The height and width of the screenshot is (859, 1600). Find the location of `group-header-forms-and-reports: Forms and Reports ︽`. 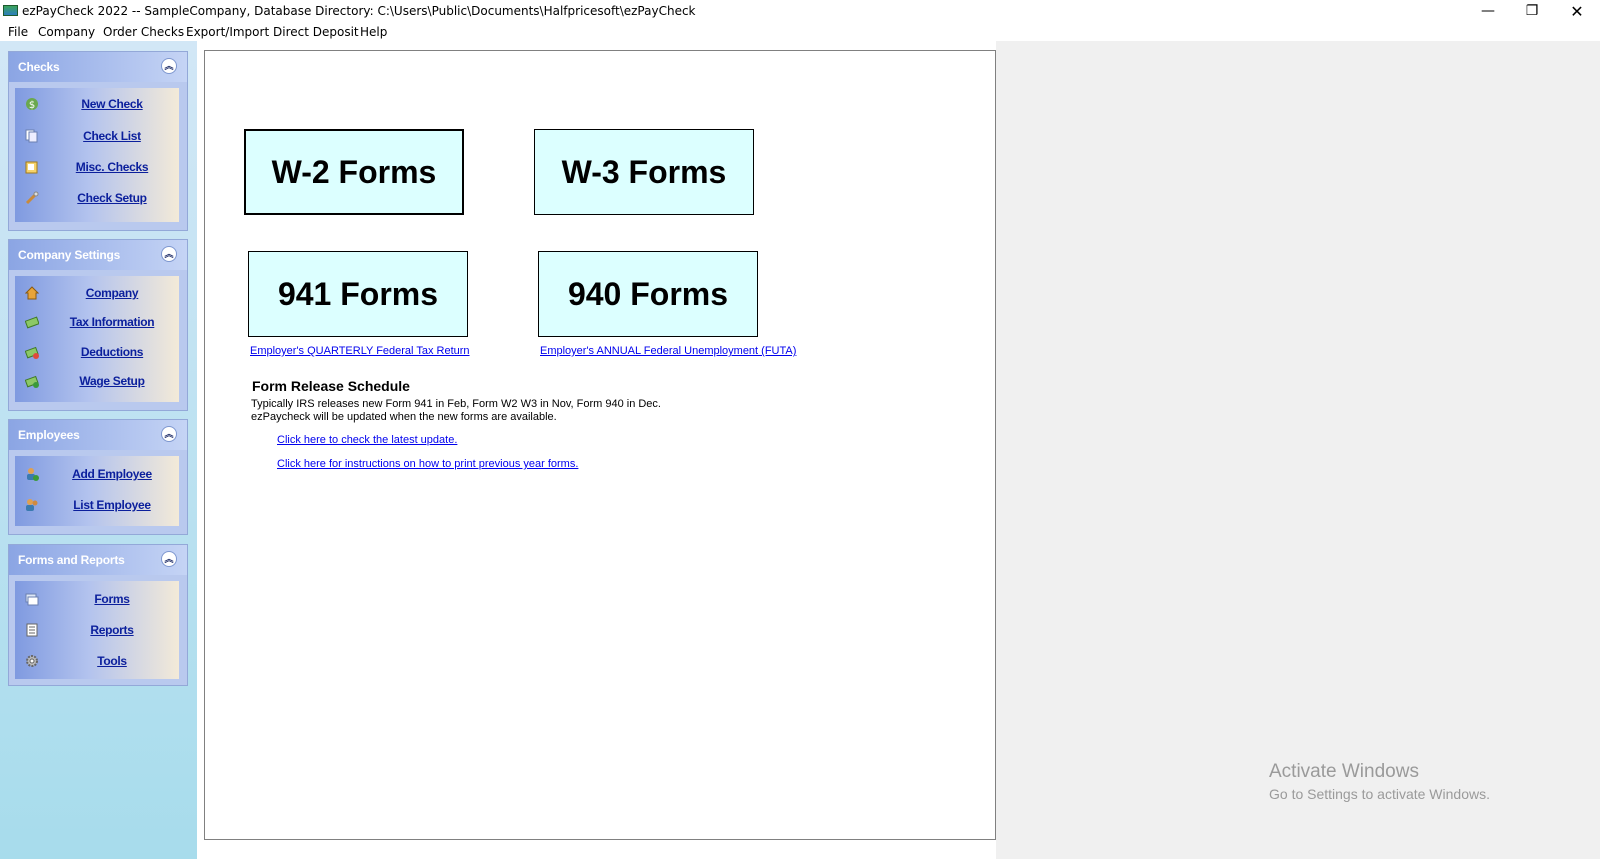

group-header-forms-and-reports: Forms and Reports ︽ is located at coordinates (98, 560).